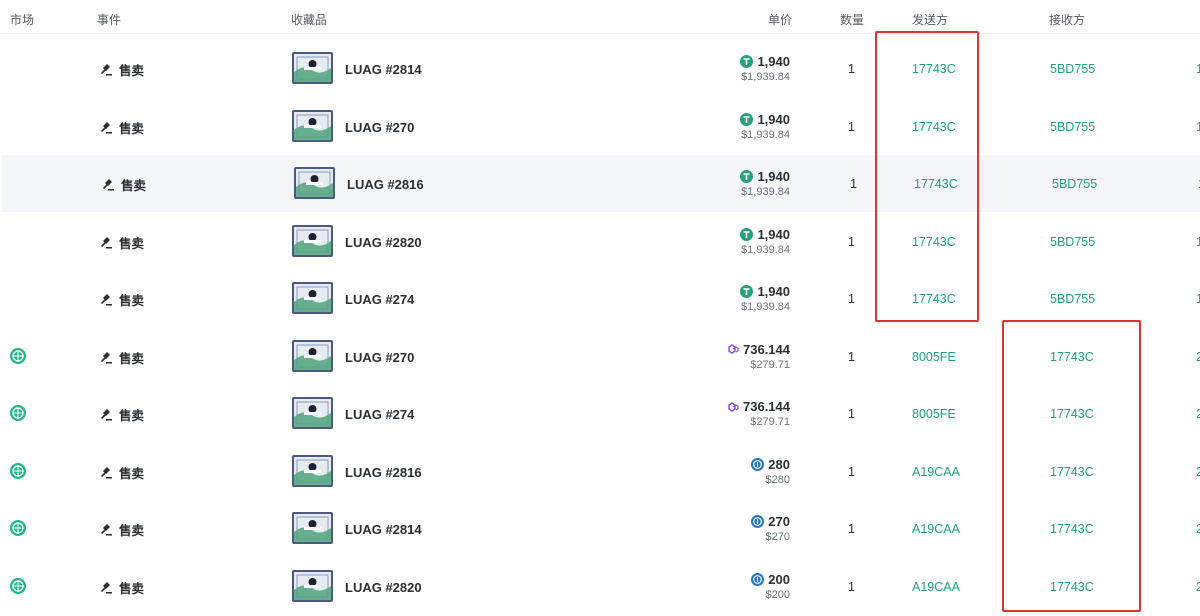 The width and height of the screenshot is (1200, 616). Describe the element at coordinates (600, 356) in the screenshot. I see `table-row: 售卖 LUAG #270 736.144 $279.71 1 8005FE 17743C 2` at that location.